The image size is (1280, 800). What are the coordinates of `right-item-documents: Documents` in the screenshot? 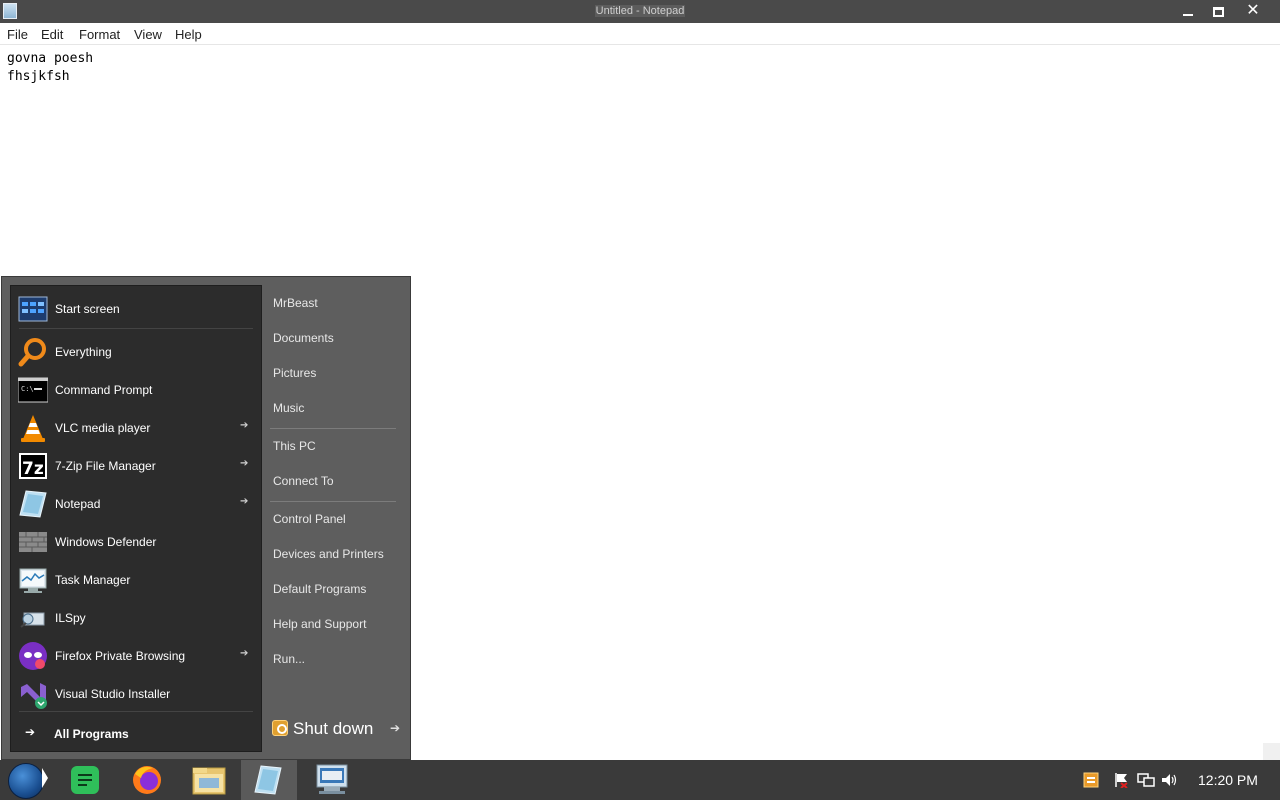 It's located at (303, 338).